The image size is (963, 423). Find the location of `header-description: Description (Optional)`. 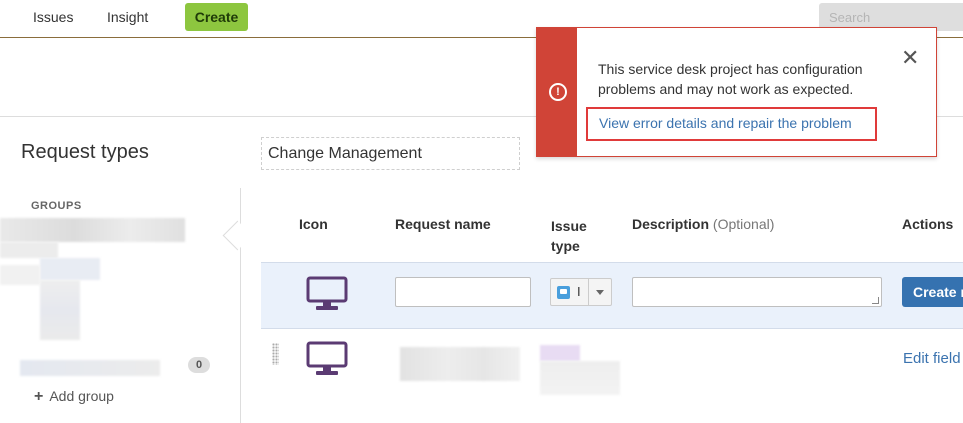

header-description: Description (Optional) is located at coordinates (703, 224).